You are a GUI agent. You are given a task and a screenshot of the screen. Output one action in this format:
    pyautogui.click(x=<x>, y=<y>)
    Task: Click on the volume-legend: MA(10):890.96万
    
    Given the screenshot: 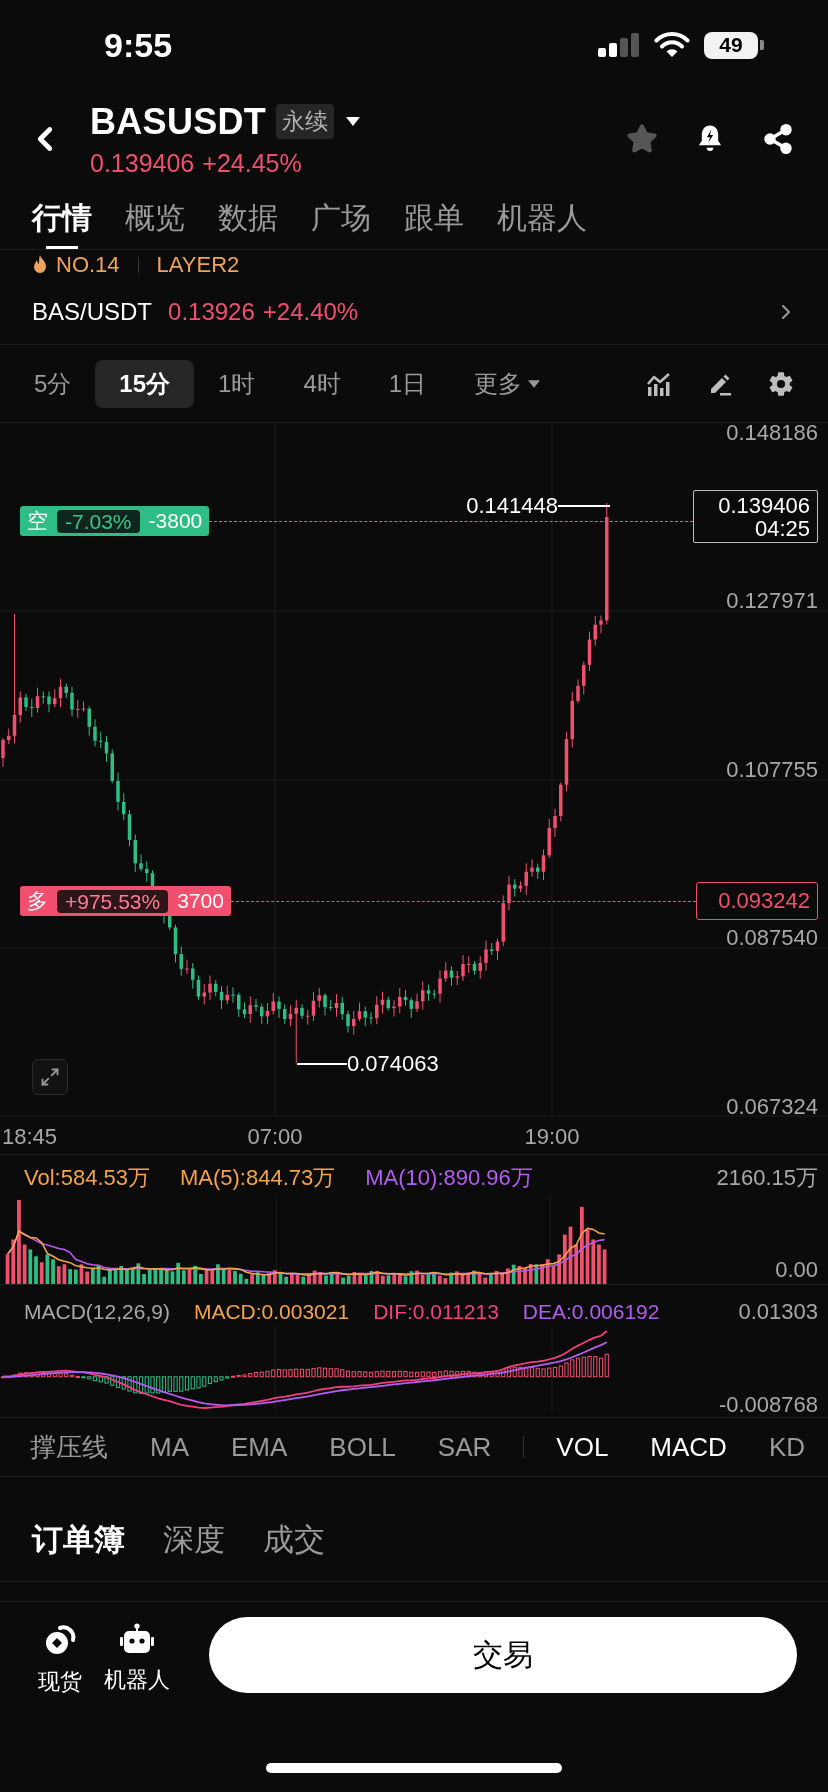 What is the action you would take?
    pyautogui.click(x=449, y=1178)
    